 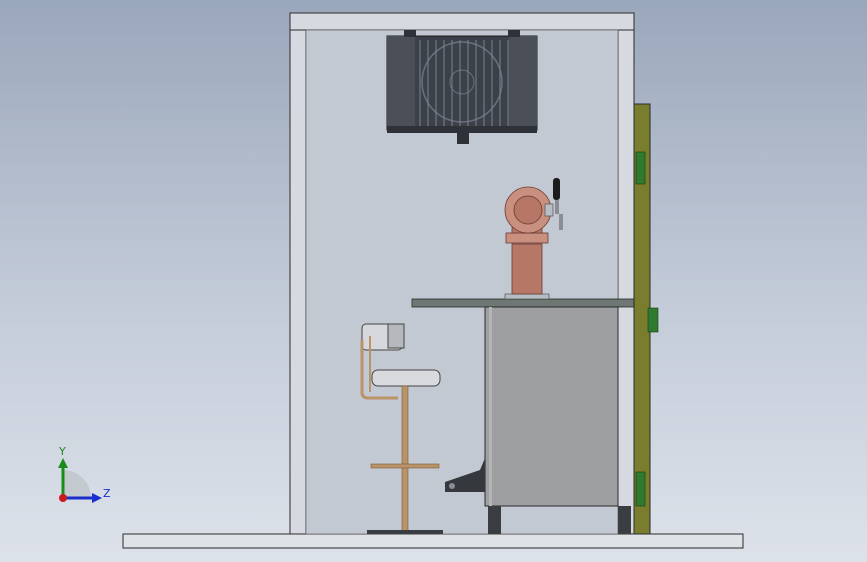 What do you see at coordinates (107, 493) in the screenshot?
I see `z-axis-label: Z` at bounding box center [107, 493].